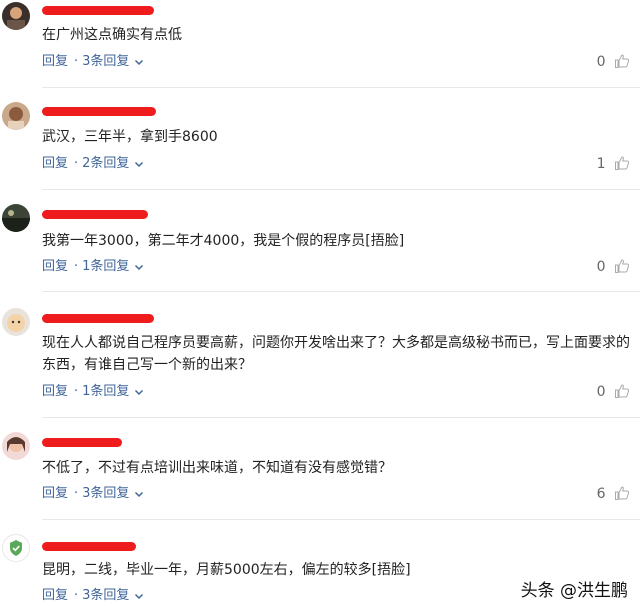 This screenshot has width=640, height=611. What do you see at coordinates (574, 591) in the screenshot?
I see `watermark: 头条 @洪生鹏` at bounding box center [574, 591].